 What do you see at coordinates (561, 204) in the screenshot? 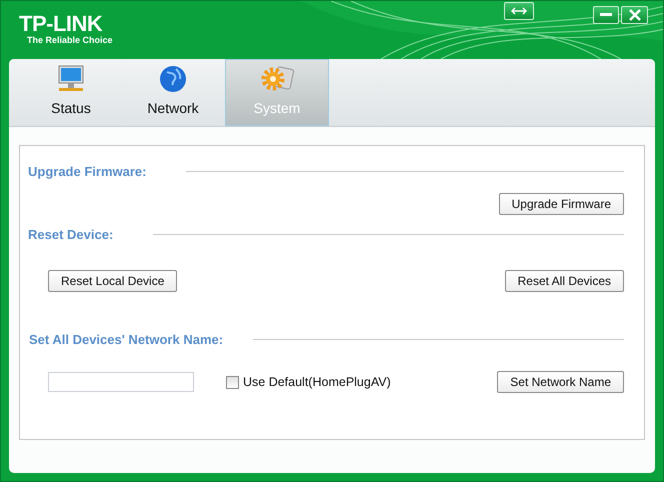
I see `upgrade-firmware-button: Upgrade Firmware` at bounding box center [561, 204].